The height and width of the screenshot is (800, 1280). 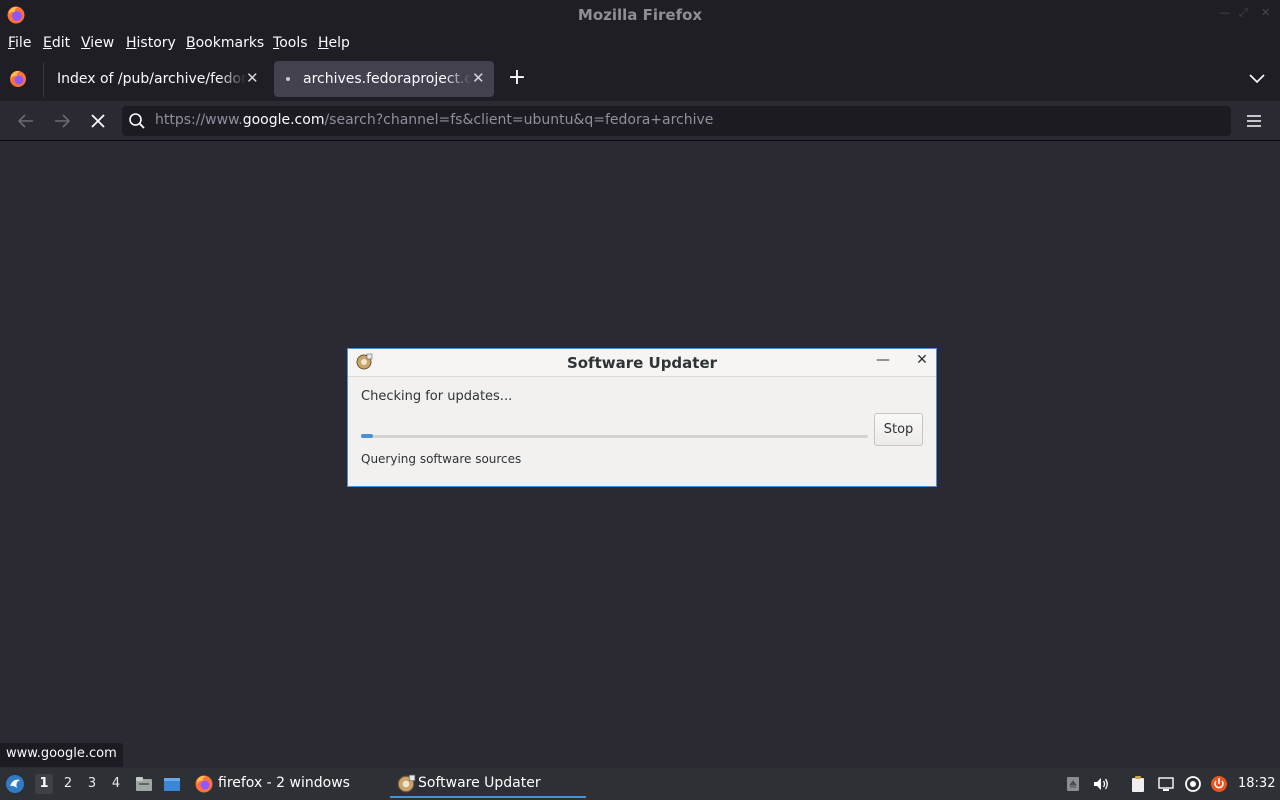 What do you see at coordinates (1224, 12) in the screenshot?
I see `minimize-window-button: —` at bounding box center [1224, 12].